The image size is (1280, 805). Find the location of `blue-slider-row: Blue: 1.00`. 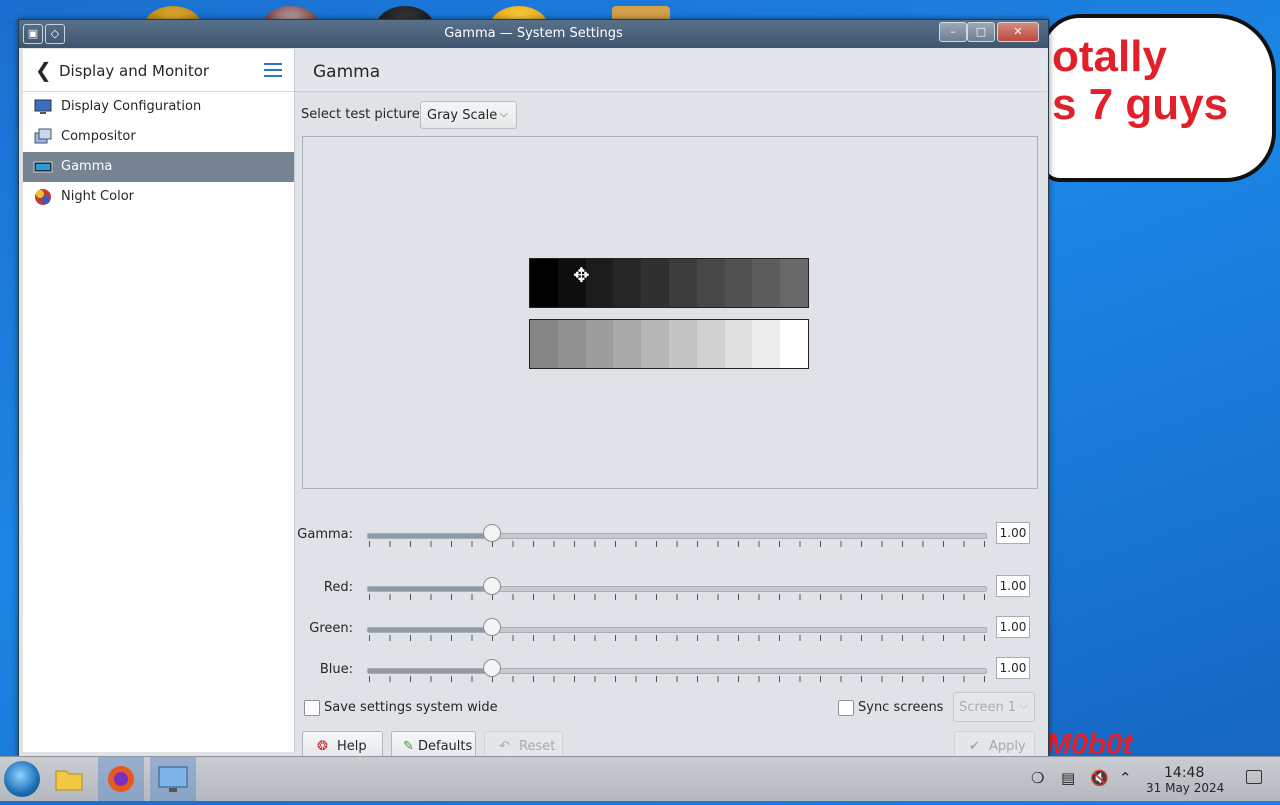

blue-slider-row: Blue: 1.00 is located at coordinates (671, 672).